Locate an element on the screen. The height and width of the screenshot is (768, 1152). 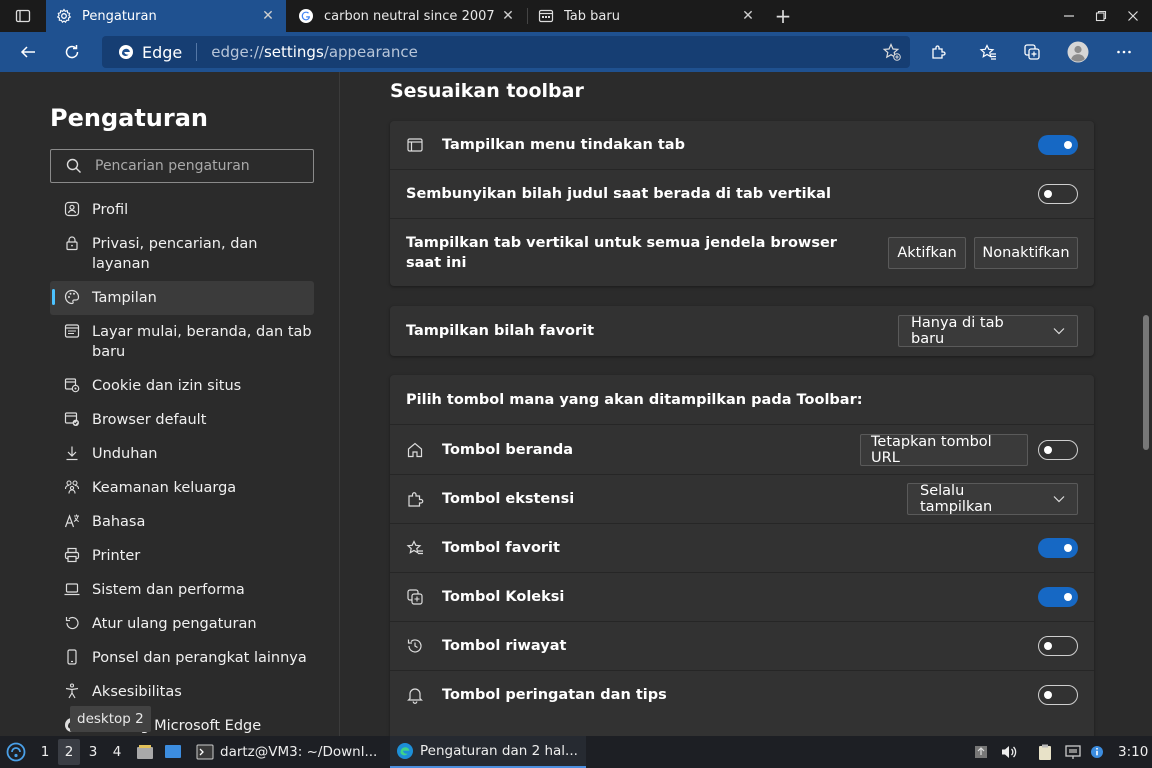
collections-button is located at coordinates (1032, 52).